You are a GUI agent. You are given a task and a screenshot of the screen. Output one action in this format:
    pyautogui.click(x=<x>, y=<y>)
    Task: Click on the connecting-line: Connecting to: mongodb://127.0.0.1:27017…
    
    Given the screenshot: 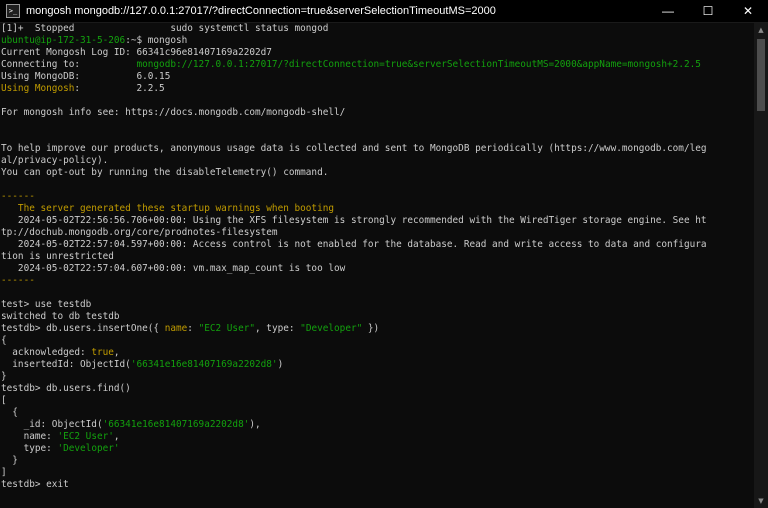 What is the action you would take?
    pyautogui.click(x=377, y=65)
    